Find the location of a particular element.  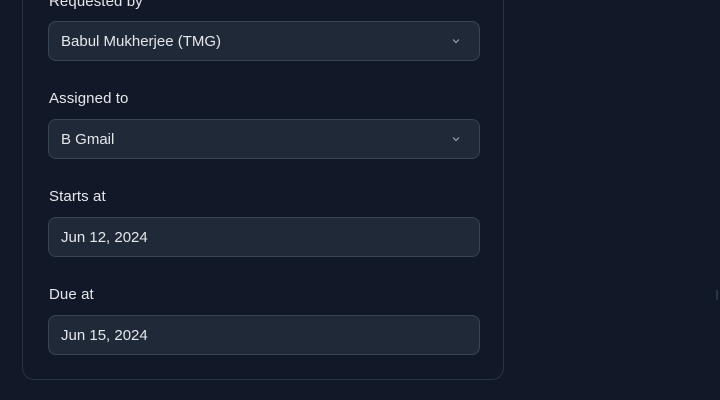

requested-by-value: Babul Mukherjee (TMG) is located at coordinates (141, 41).